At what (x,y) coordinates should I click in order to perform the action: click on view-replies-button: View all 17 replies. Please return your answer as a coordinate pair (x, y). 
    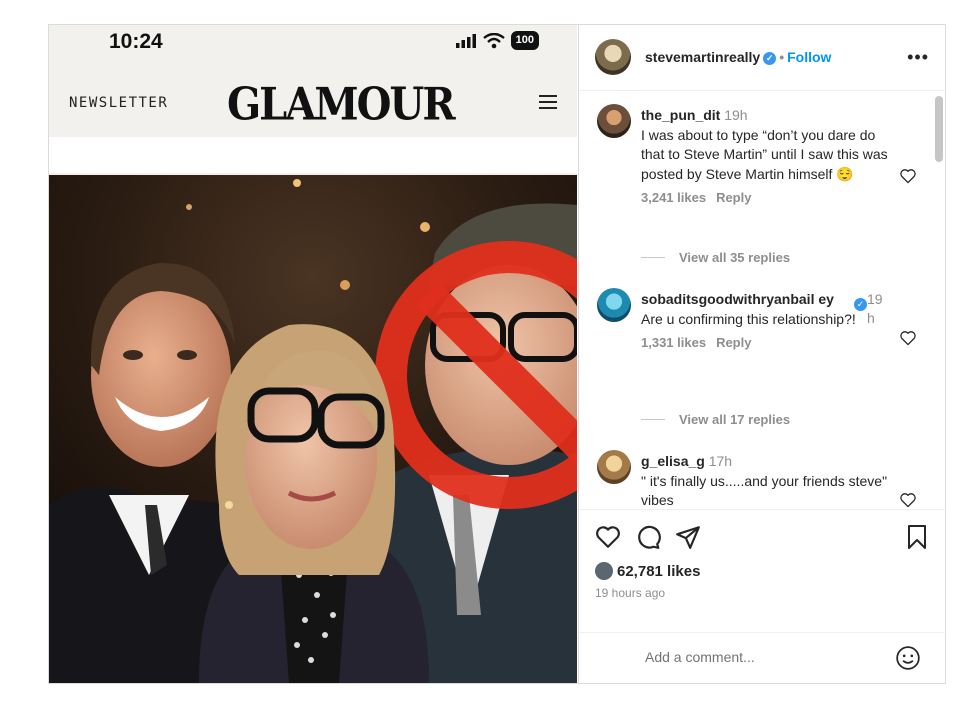
    Looking at the image, I should click on (715, 419).